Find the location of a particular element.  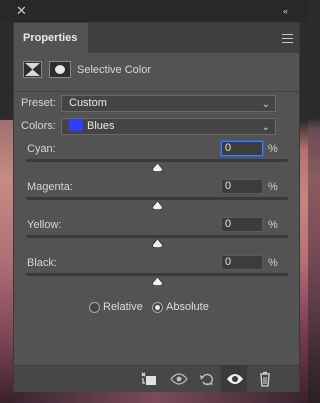

magenta-unit: % is located at coordinates (273, 187).